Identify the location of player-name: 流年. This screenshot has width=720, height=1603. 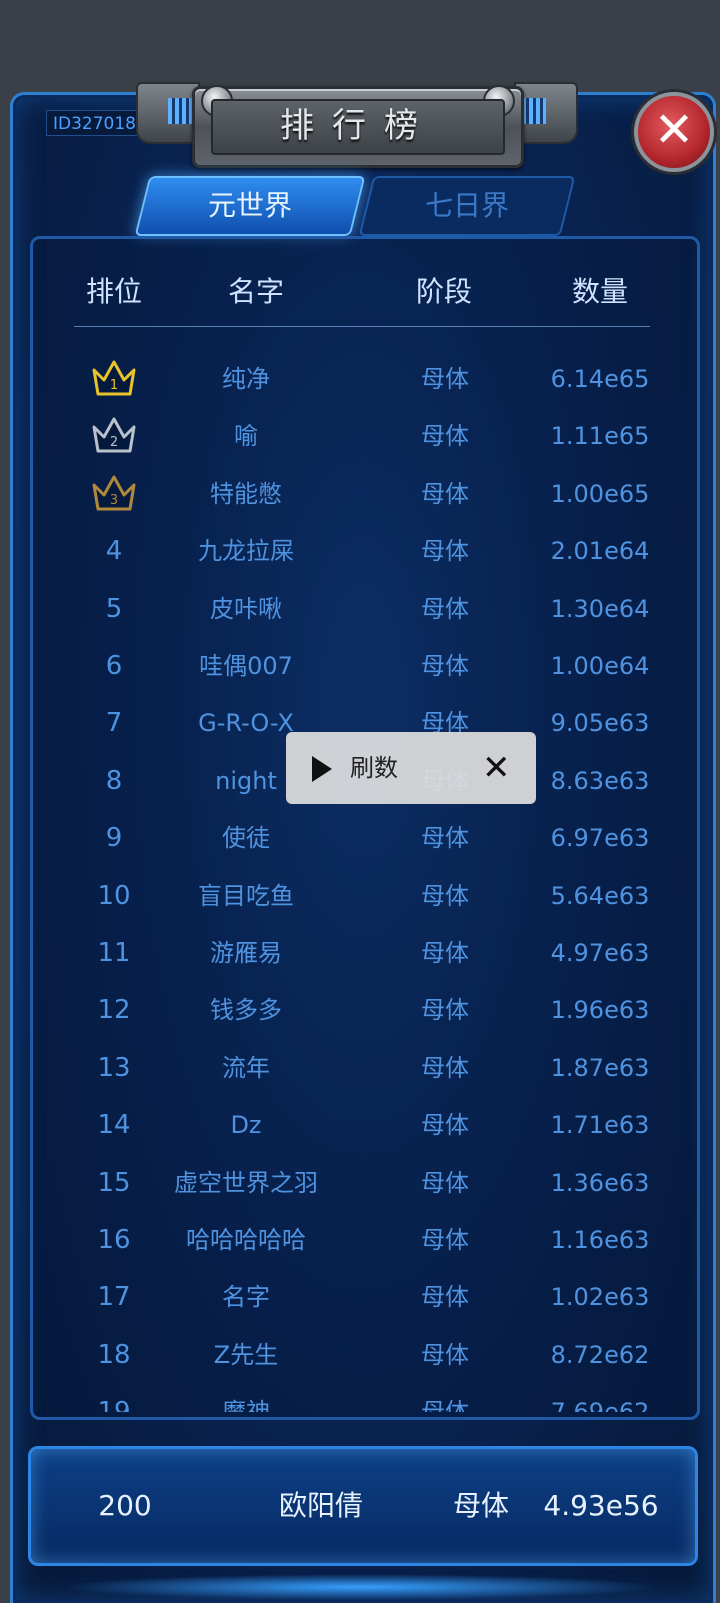
(246, 1067).